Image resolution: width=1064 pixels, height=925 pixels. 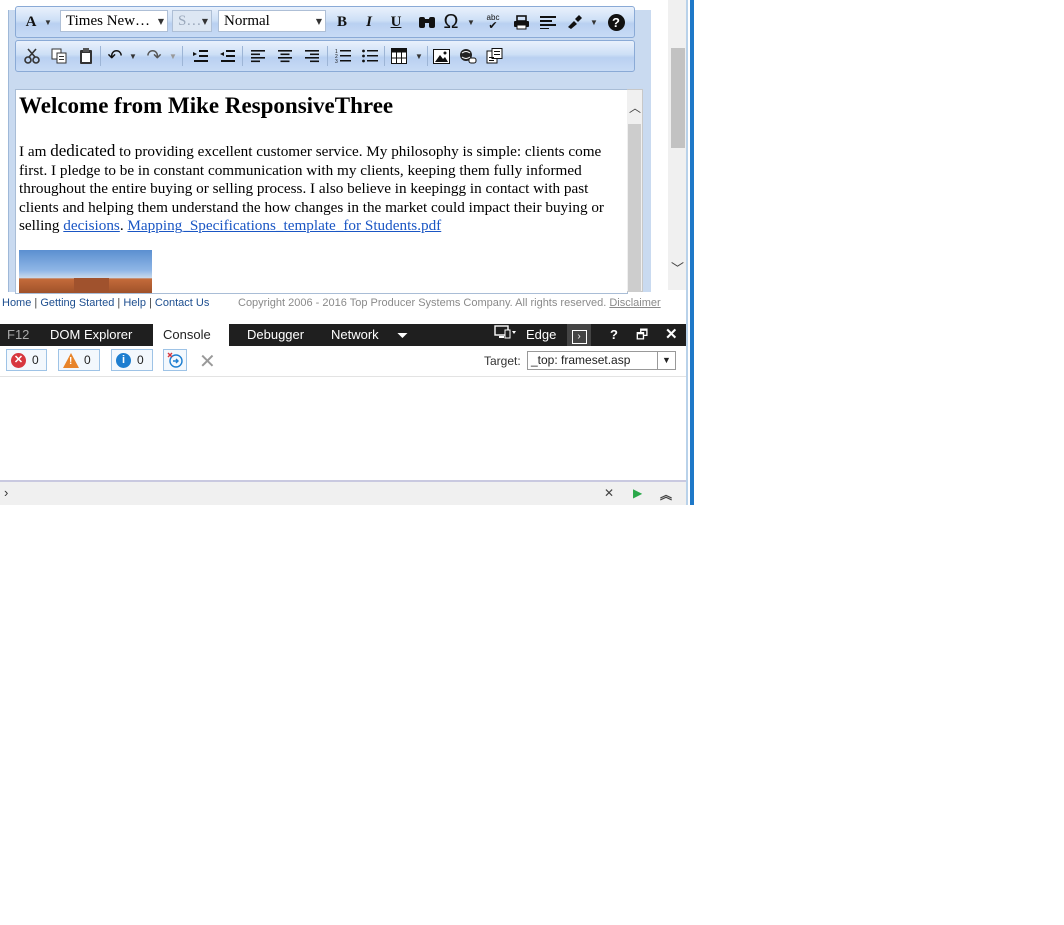 What do you see at coordinates (678, 98) in the screenshot?
I see `page-scroll-thumb` at bounding box center [678, 98].